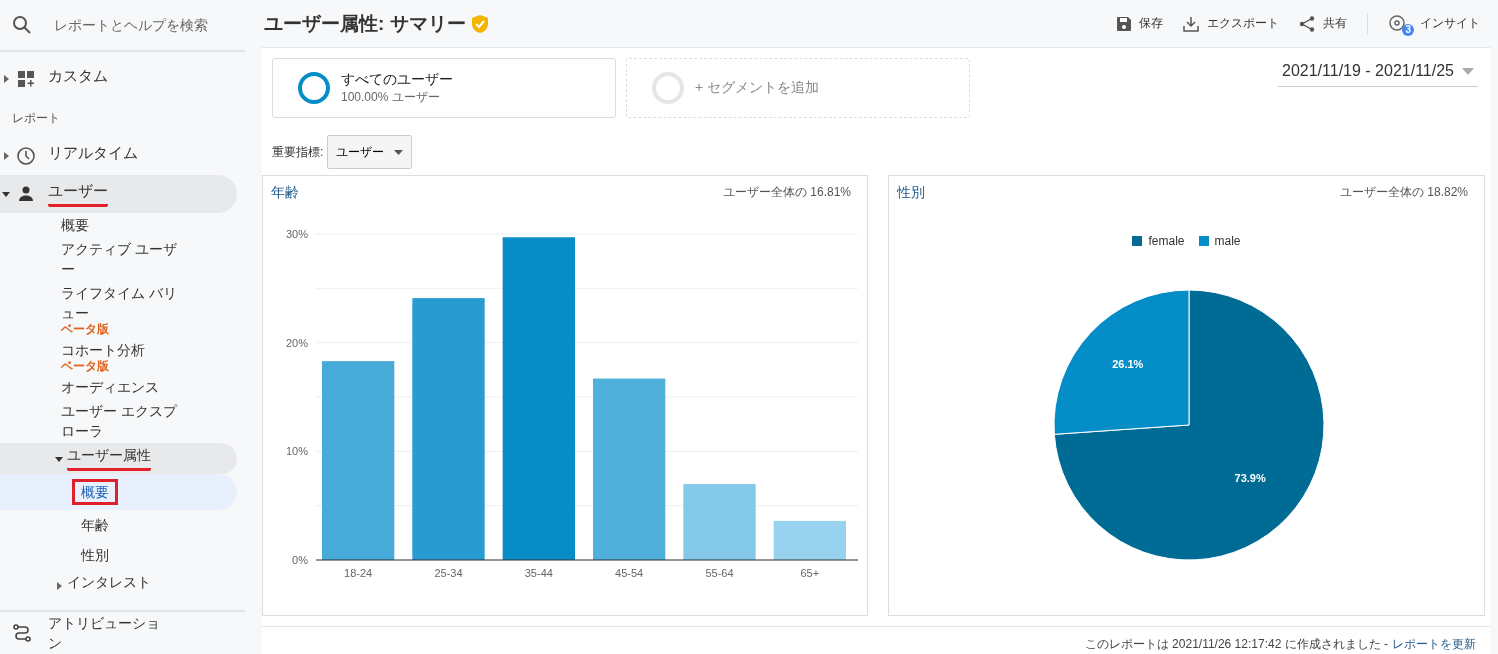 This screenshot has width=1498, height=654. What do you see at coordinates (123, 350) in the screenshot?
I see `nav-item: コホート分析` at bounding box center [123, 350].